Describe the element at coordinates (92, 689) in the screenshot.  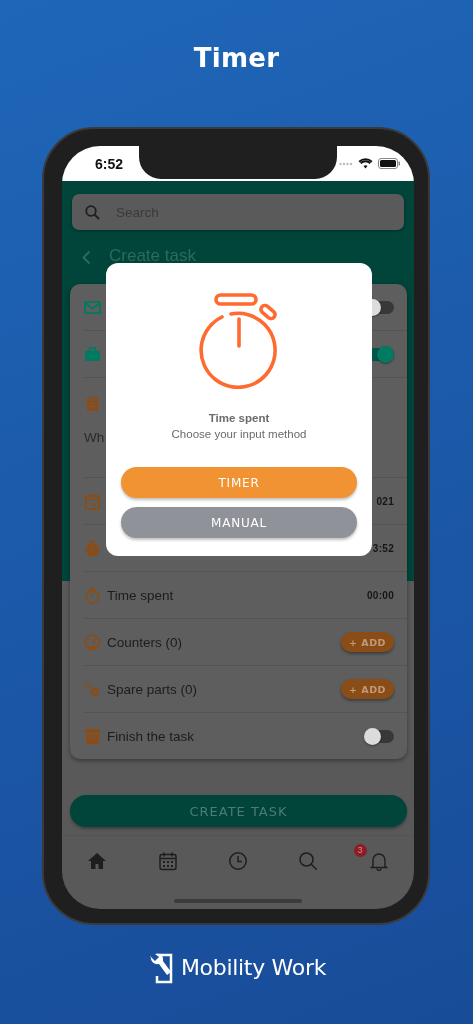
I see `gears-icon` at that location.